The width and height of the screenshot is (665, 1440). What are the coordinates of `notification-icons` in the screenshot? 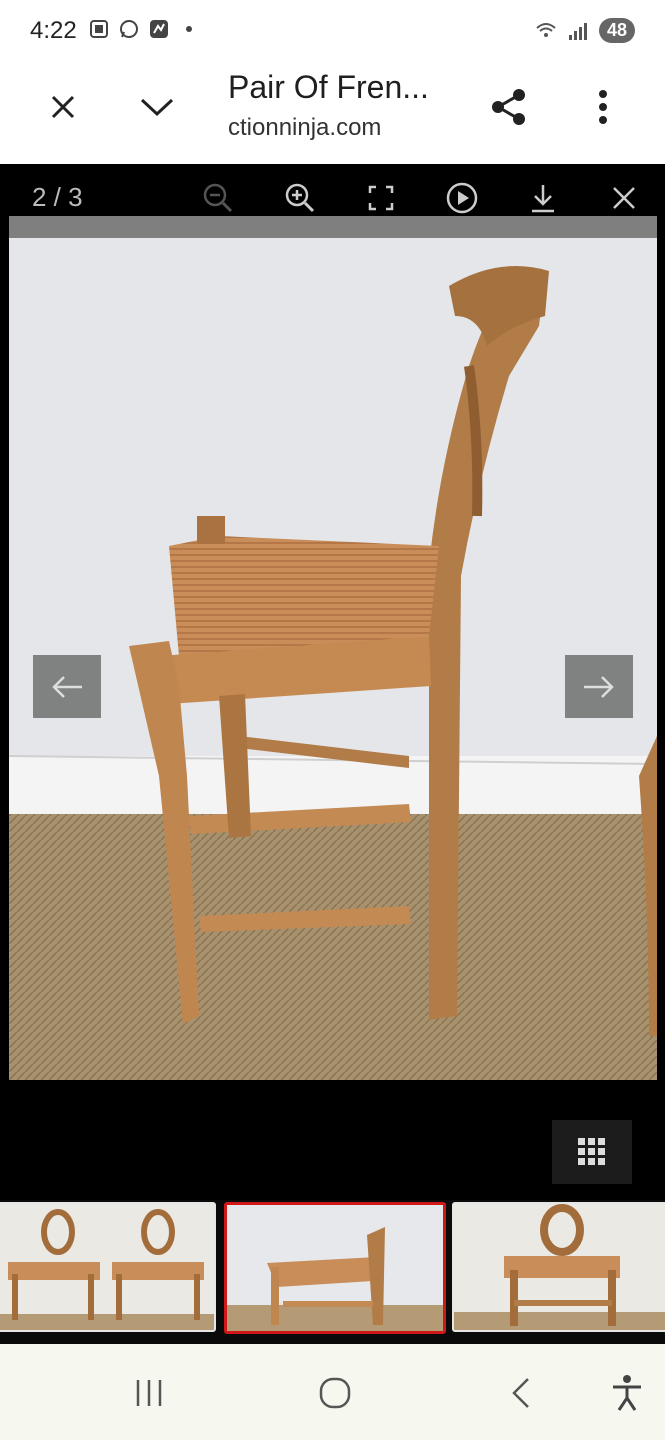 It's located at (140, 29).